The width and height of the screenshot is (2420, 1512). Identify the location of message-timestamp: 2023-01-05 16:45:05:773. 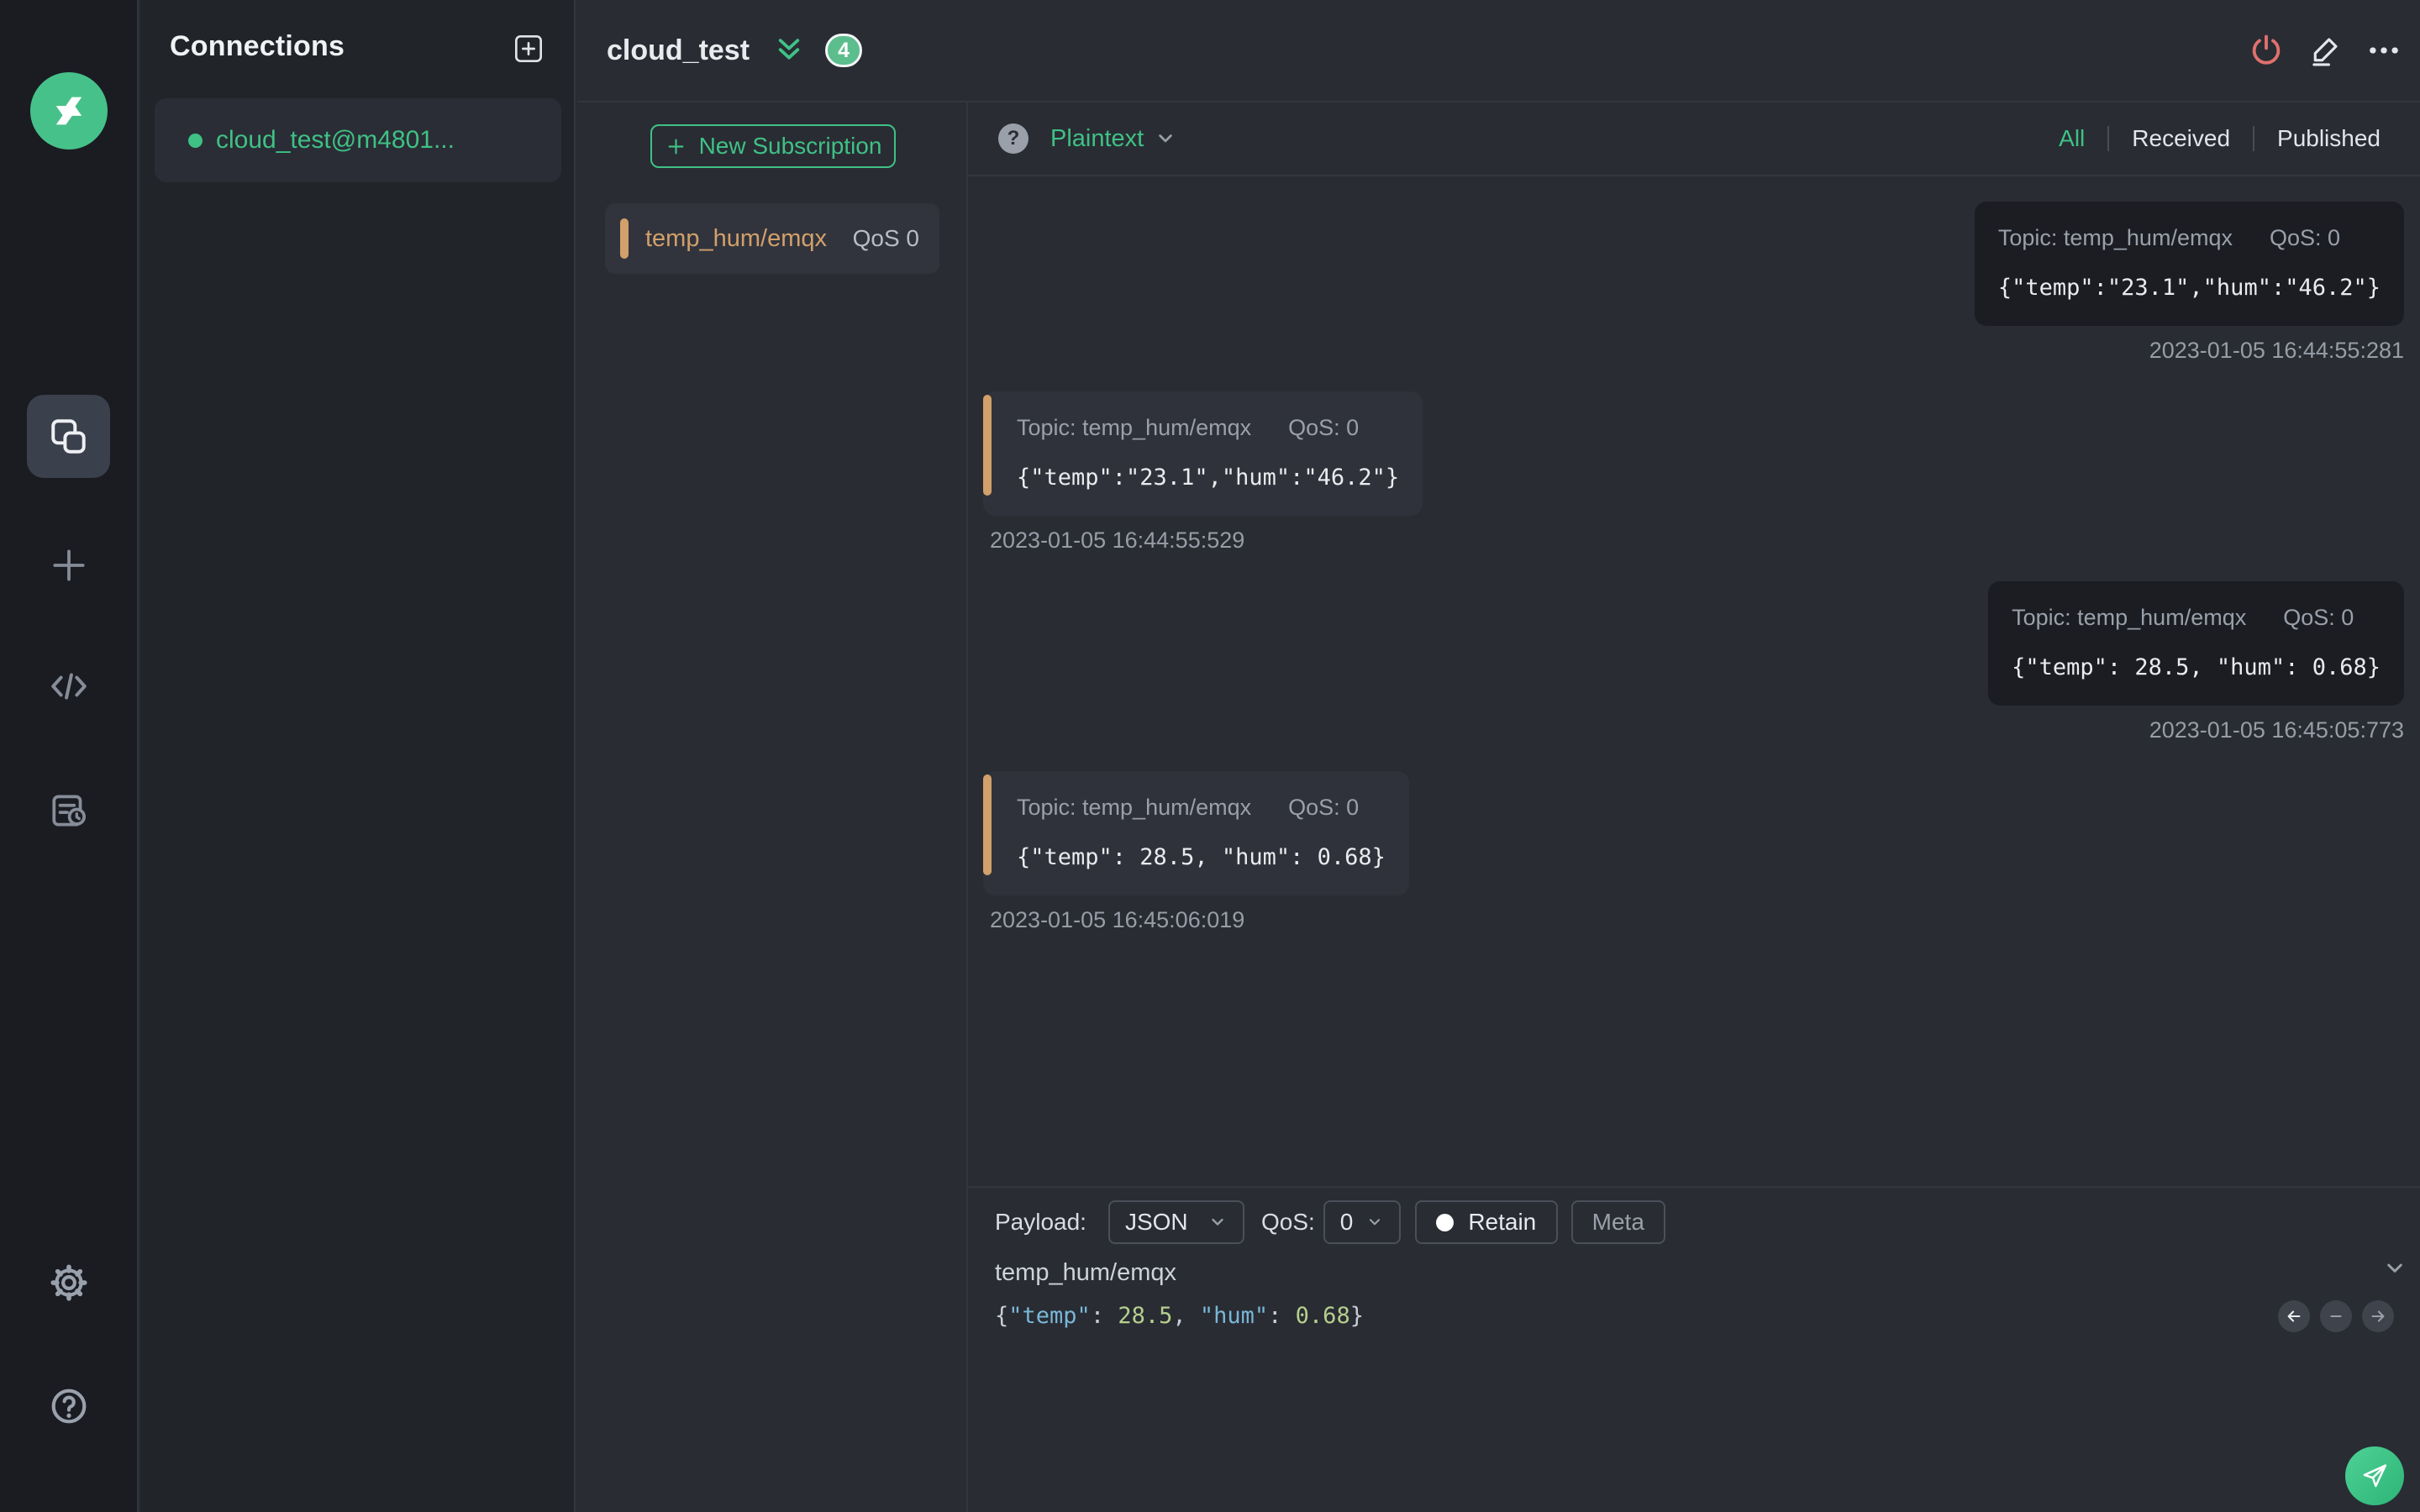
(2276, 730).